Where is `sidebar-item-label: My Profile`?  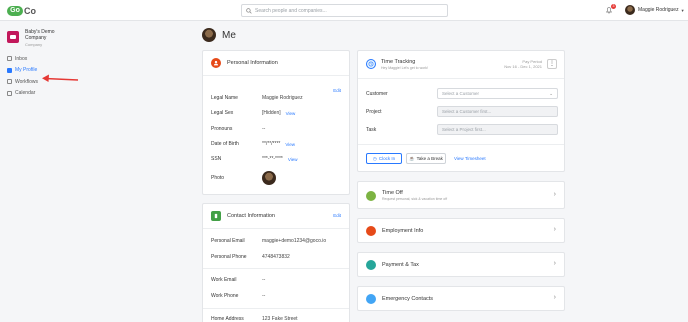 sidebar-item-label: My Profile is located at coordinates (26, 70).